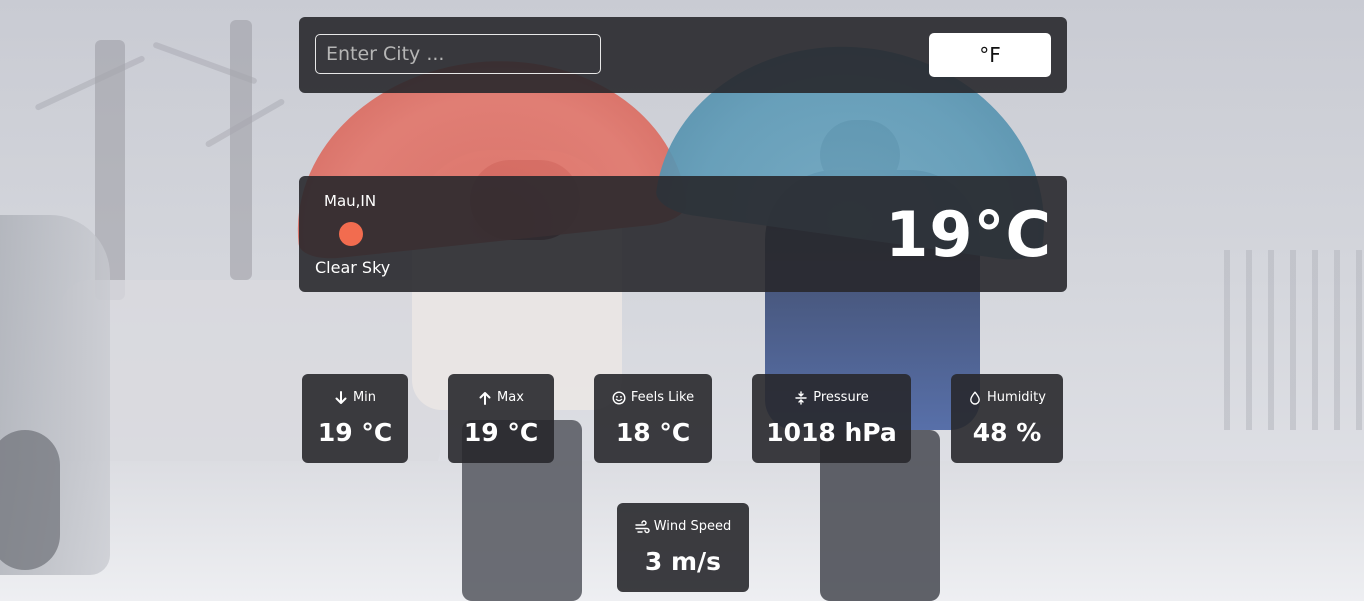  What do you see at coordinates (653, 432) in the screenshot?
I see `stat-value-feels-like: 18 °C` at bounding box center [653, 432].